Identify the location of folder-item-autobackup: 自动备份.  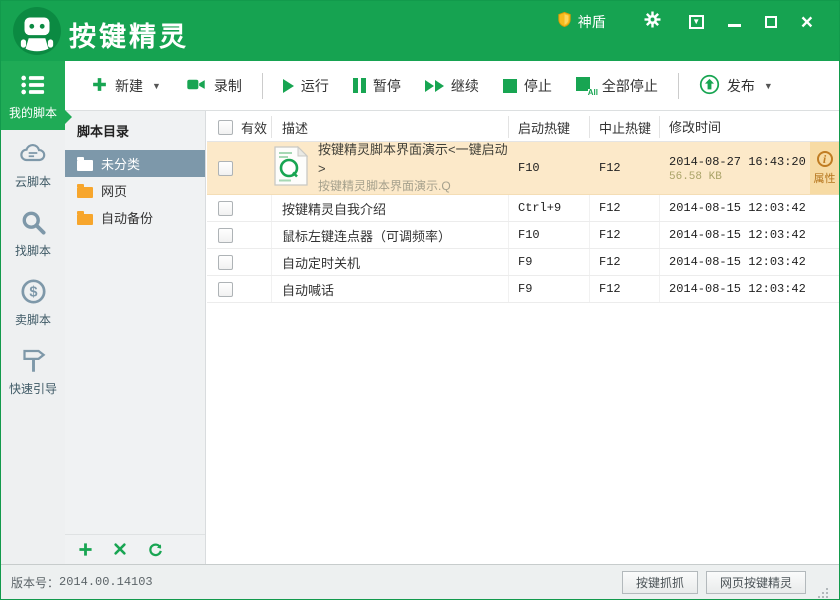
(135, 217).